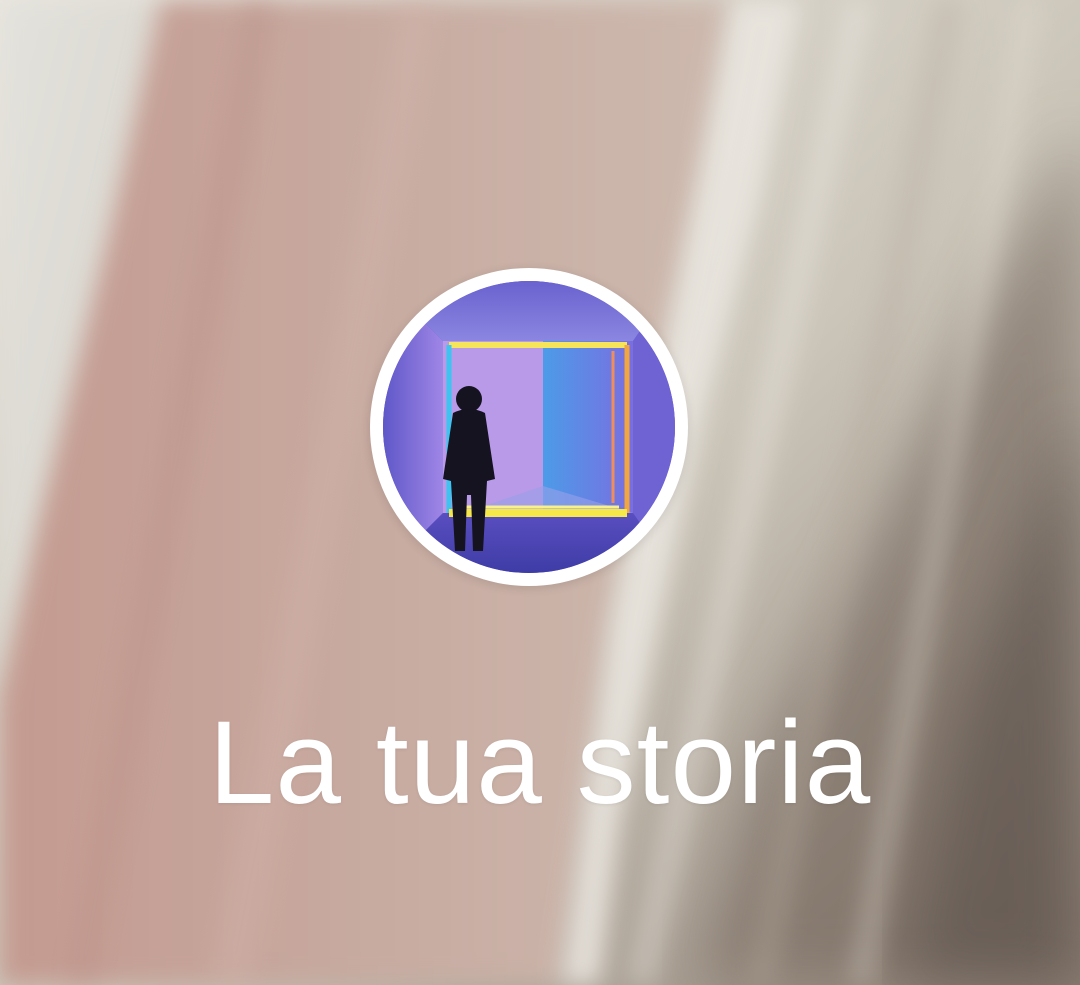 The width and height of the screenshot is (1080, 985). I want to click on profile-photo-icon, so click(529, 427).